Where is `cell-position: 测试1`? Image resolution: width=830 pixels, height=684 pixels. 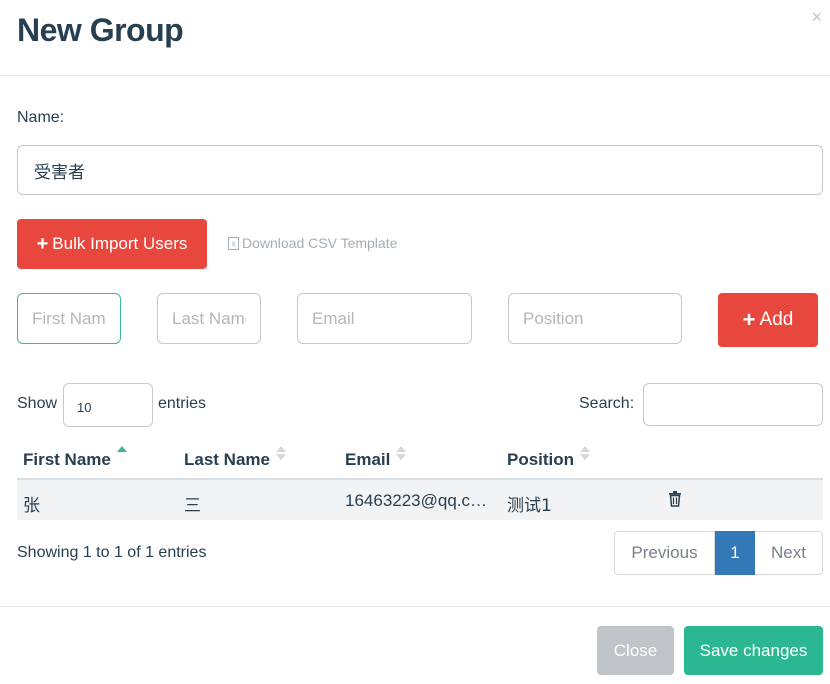
cell-position: 测试1 is located at coordinates (529, 506).